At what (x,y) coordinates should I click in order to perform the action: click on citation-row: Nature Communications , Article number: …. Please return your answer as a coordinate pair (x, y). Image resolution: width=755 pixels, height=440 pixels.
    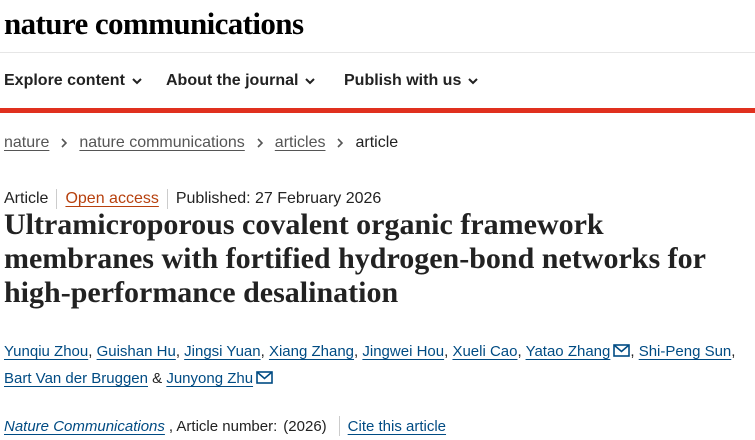
    Looking at the image, I should click on (225, 426).